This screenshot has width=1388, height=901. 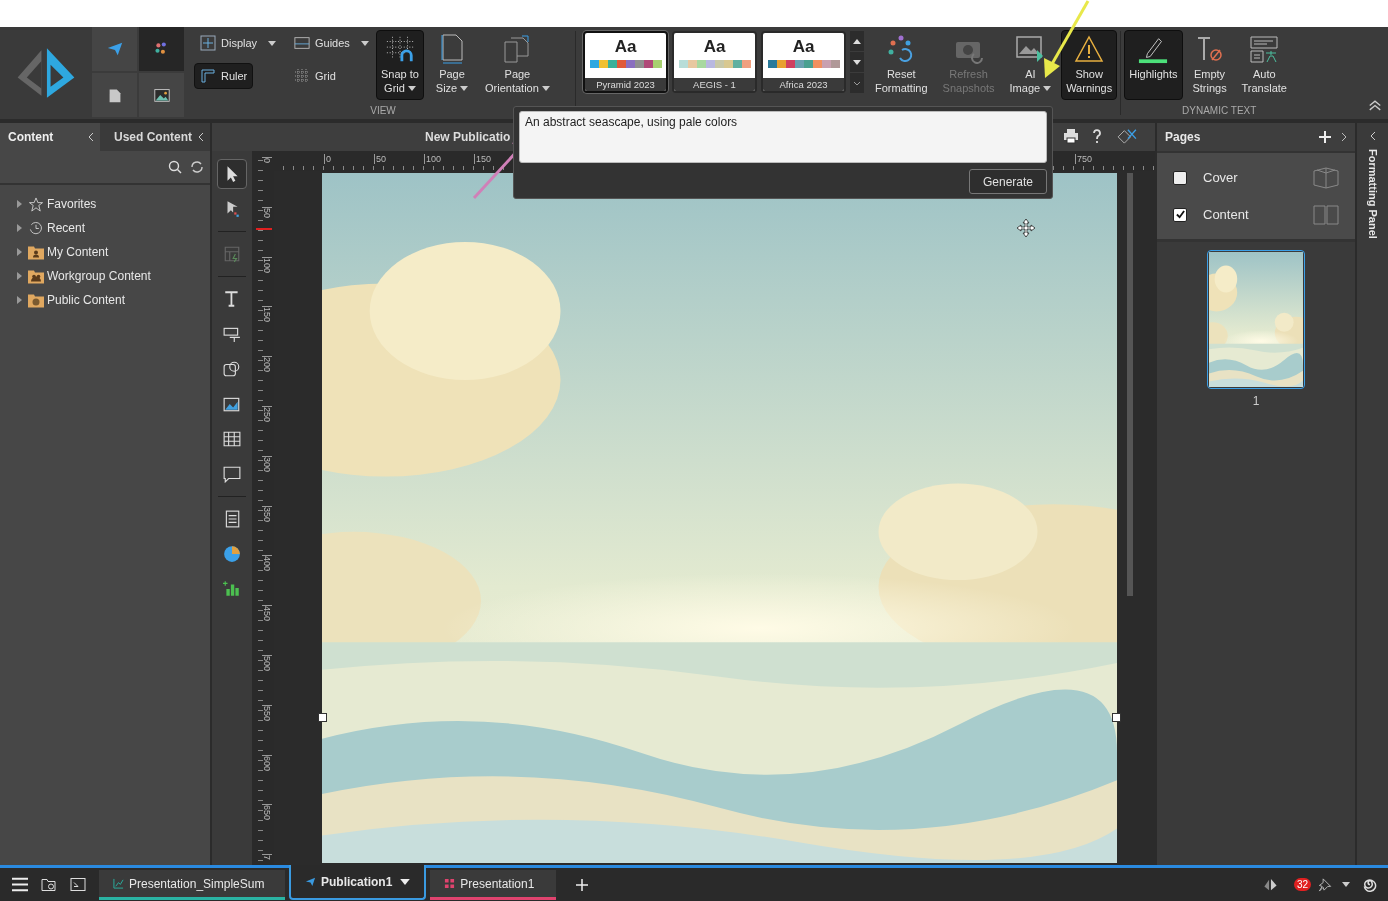 I want to click on document-tab: Presentation1, so click(x=493, y=885).